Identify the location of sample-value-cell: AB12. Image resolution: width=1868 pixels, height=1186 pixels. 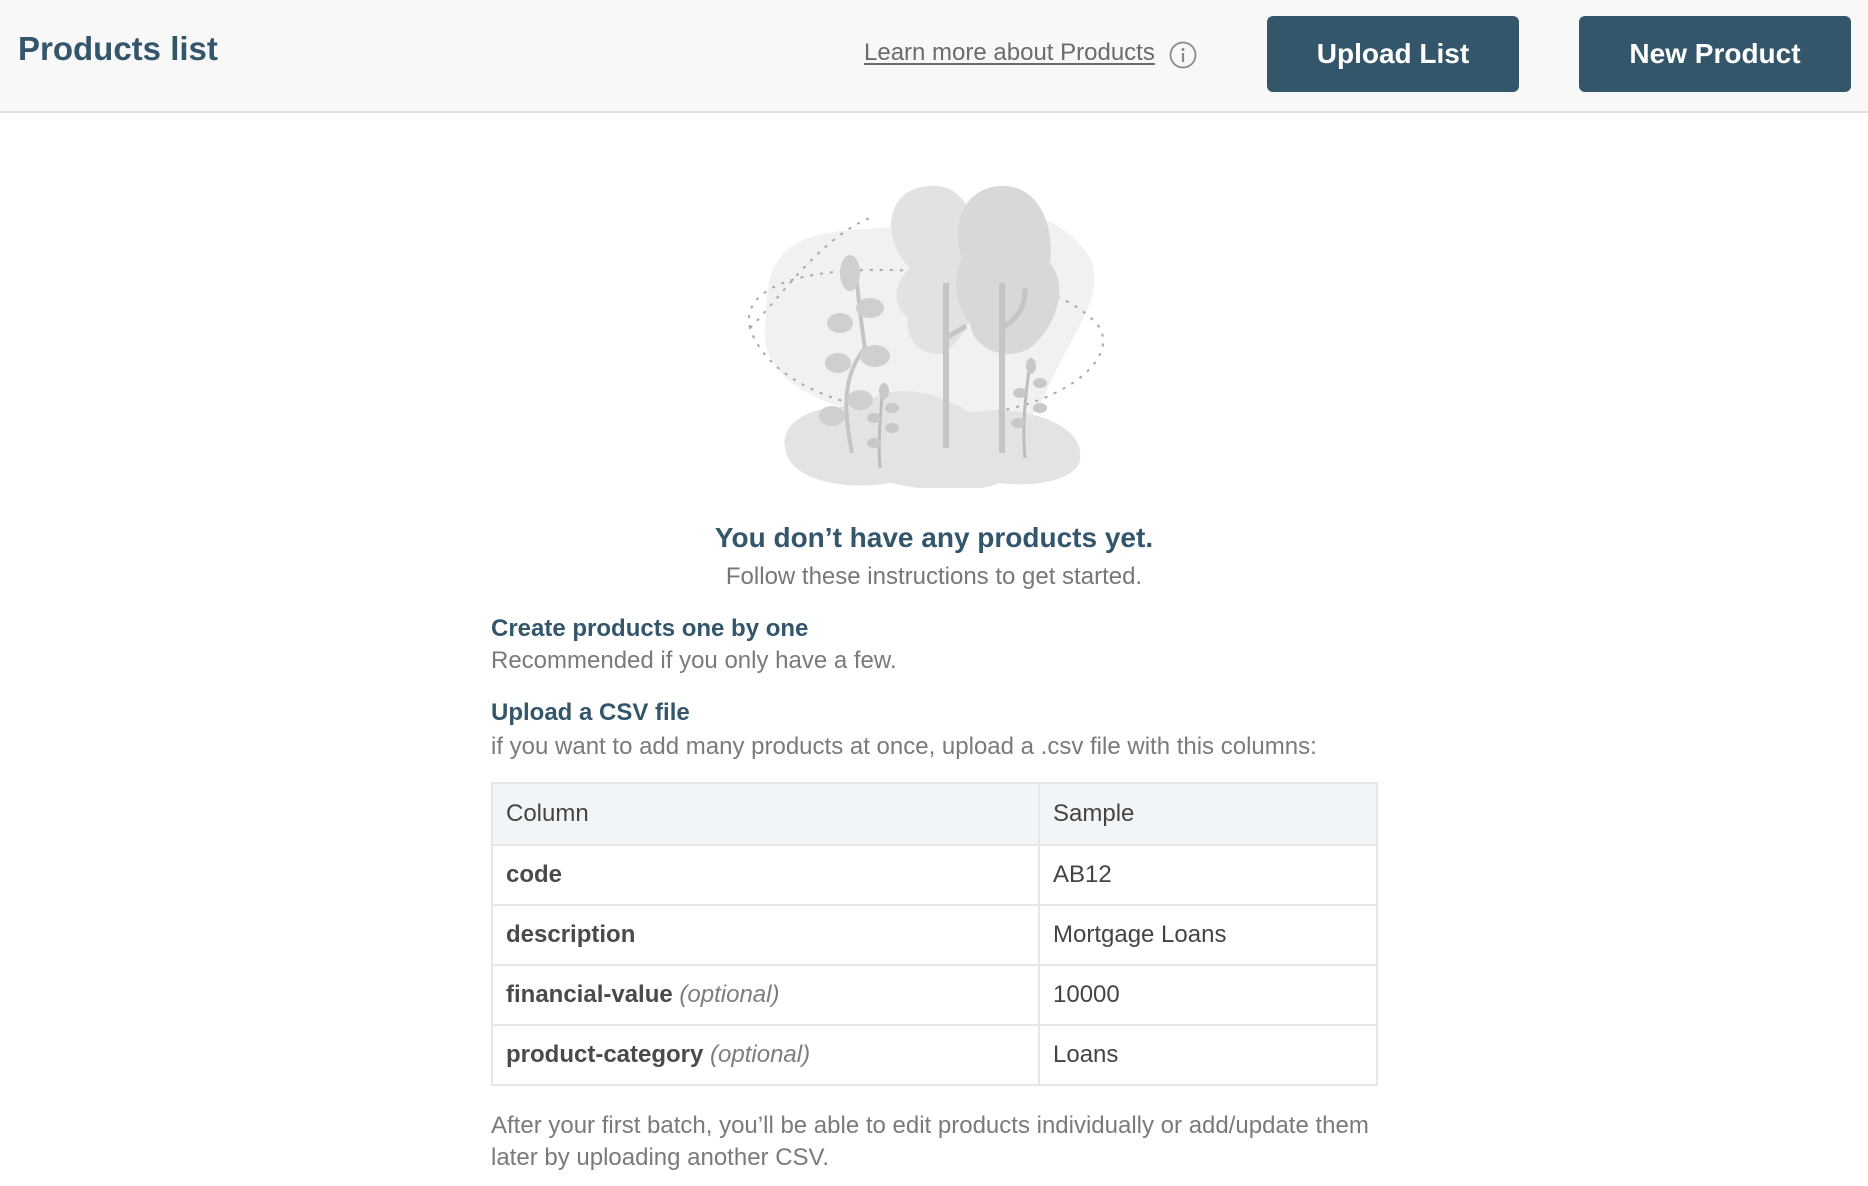
(1208, 875).